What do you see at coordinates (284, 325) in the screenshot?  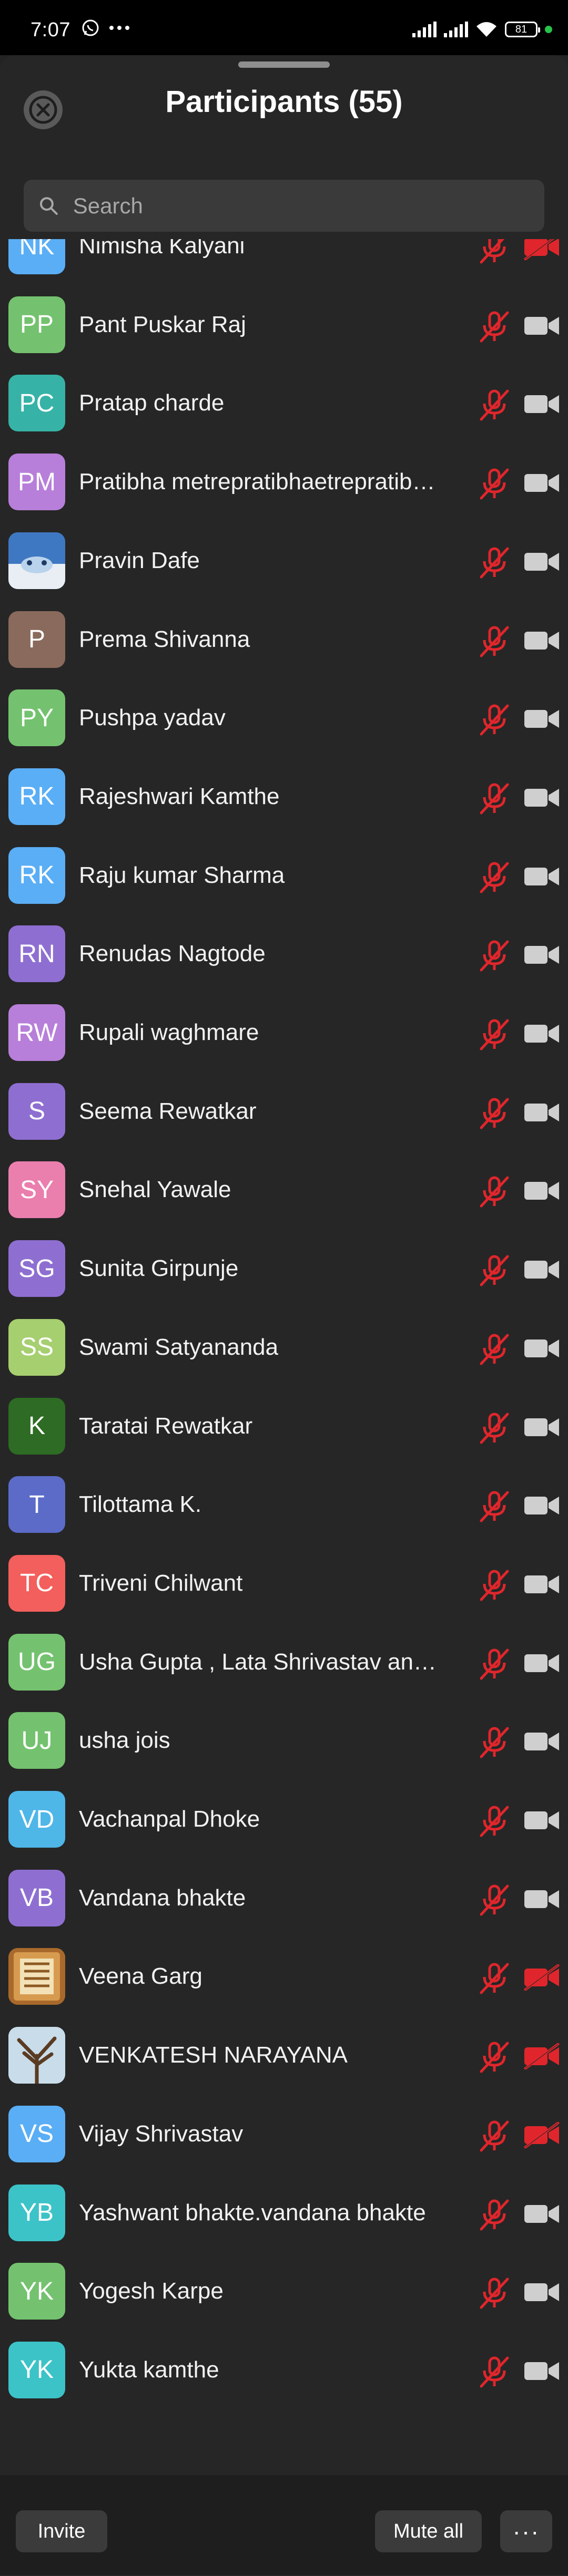 I see `participant-row: PP Pant Puskar Raj` at bounding box center [284, 325].